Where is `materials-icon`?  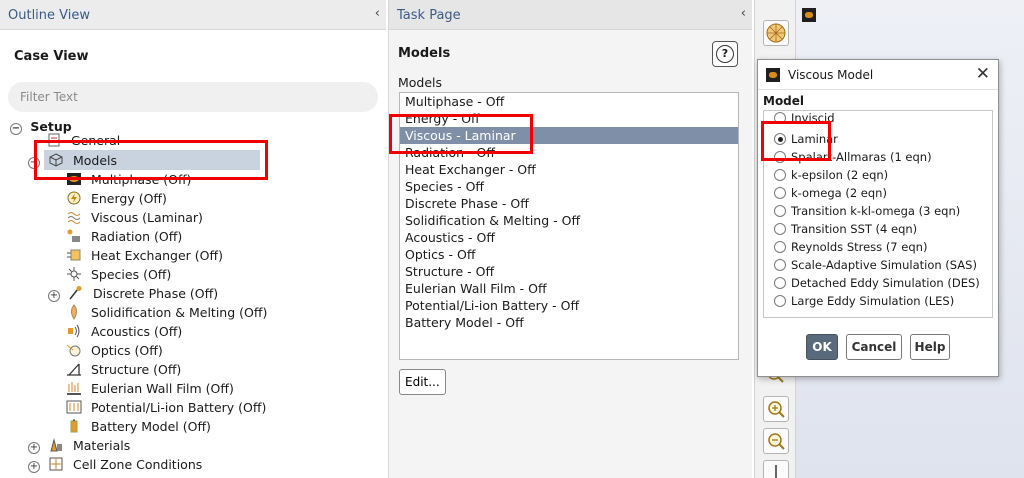
materials-icon is located at coordinates (56, 445).